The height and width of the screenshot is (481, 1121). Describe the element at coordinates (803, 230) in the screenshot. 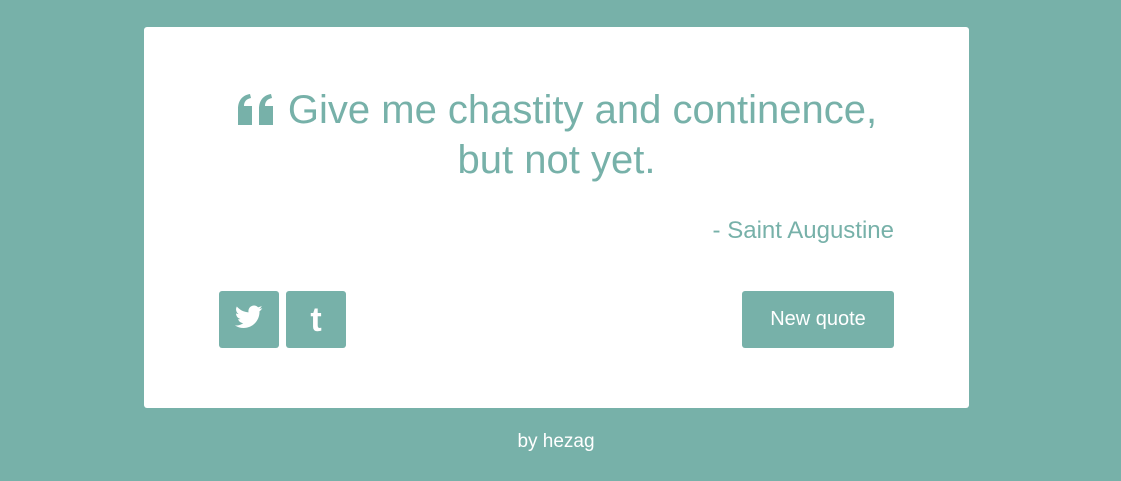

I see `quote-author: - Saint Augustine` at that location.